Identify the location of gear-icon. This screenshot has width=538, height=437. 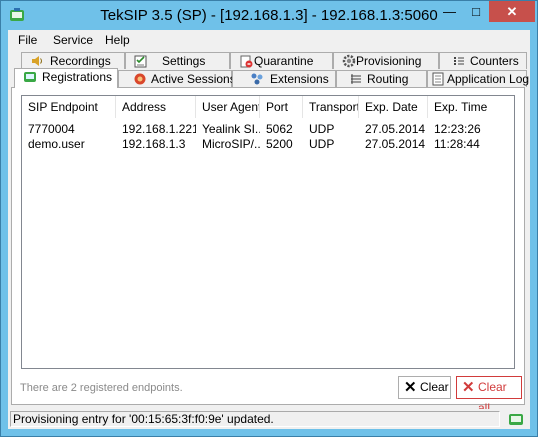
(349, 61).